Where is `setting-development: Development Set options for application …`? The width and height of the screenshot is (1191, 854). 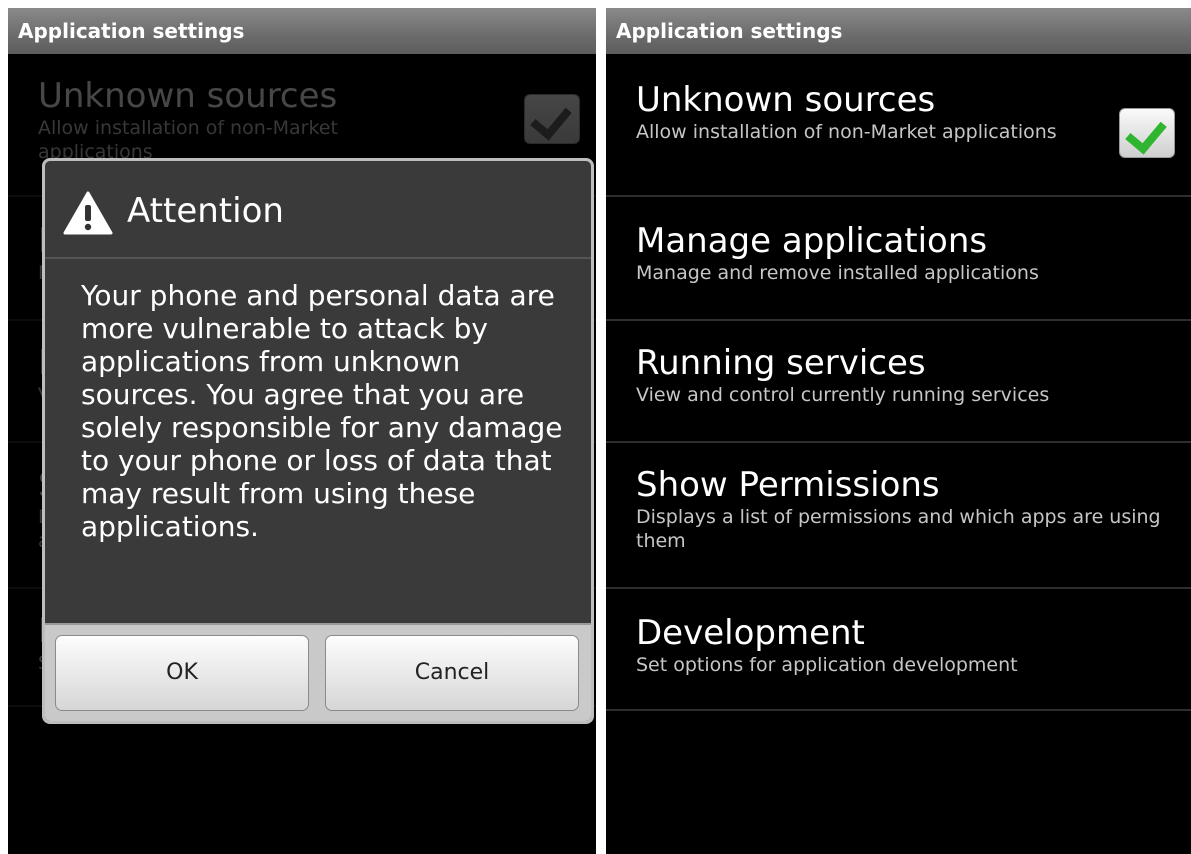
setting-development: Development Set options for application … is located at coordinates (898, 650).